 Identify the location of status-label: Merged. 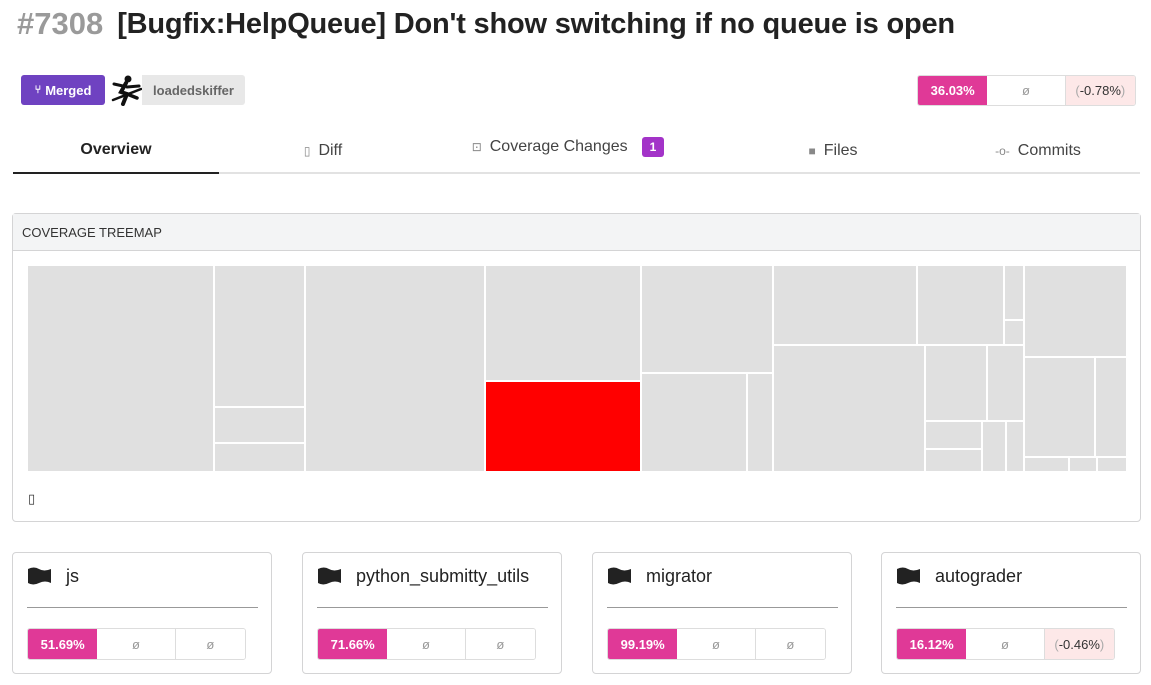
(68, 90).